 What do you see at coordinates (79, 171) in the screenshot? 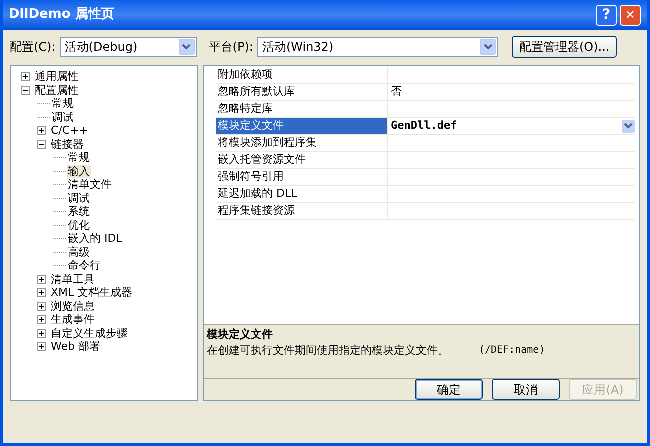
I see `tree-item: 输入` at bounding box center [79, 171].